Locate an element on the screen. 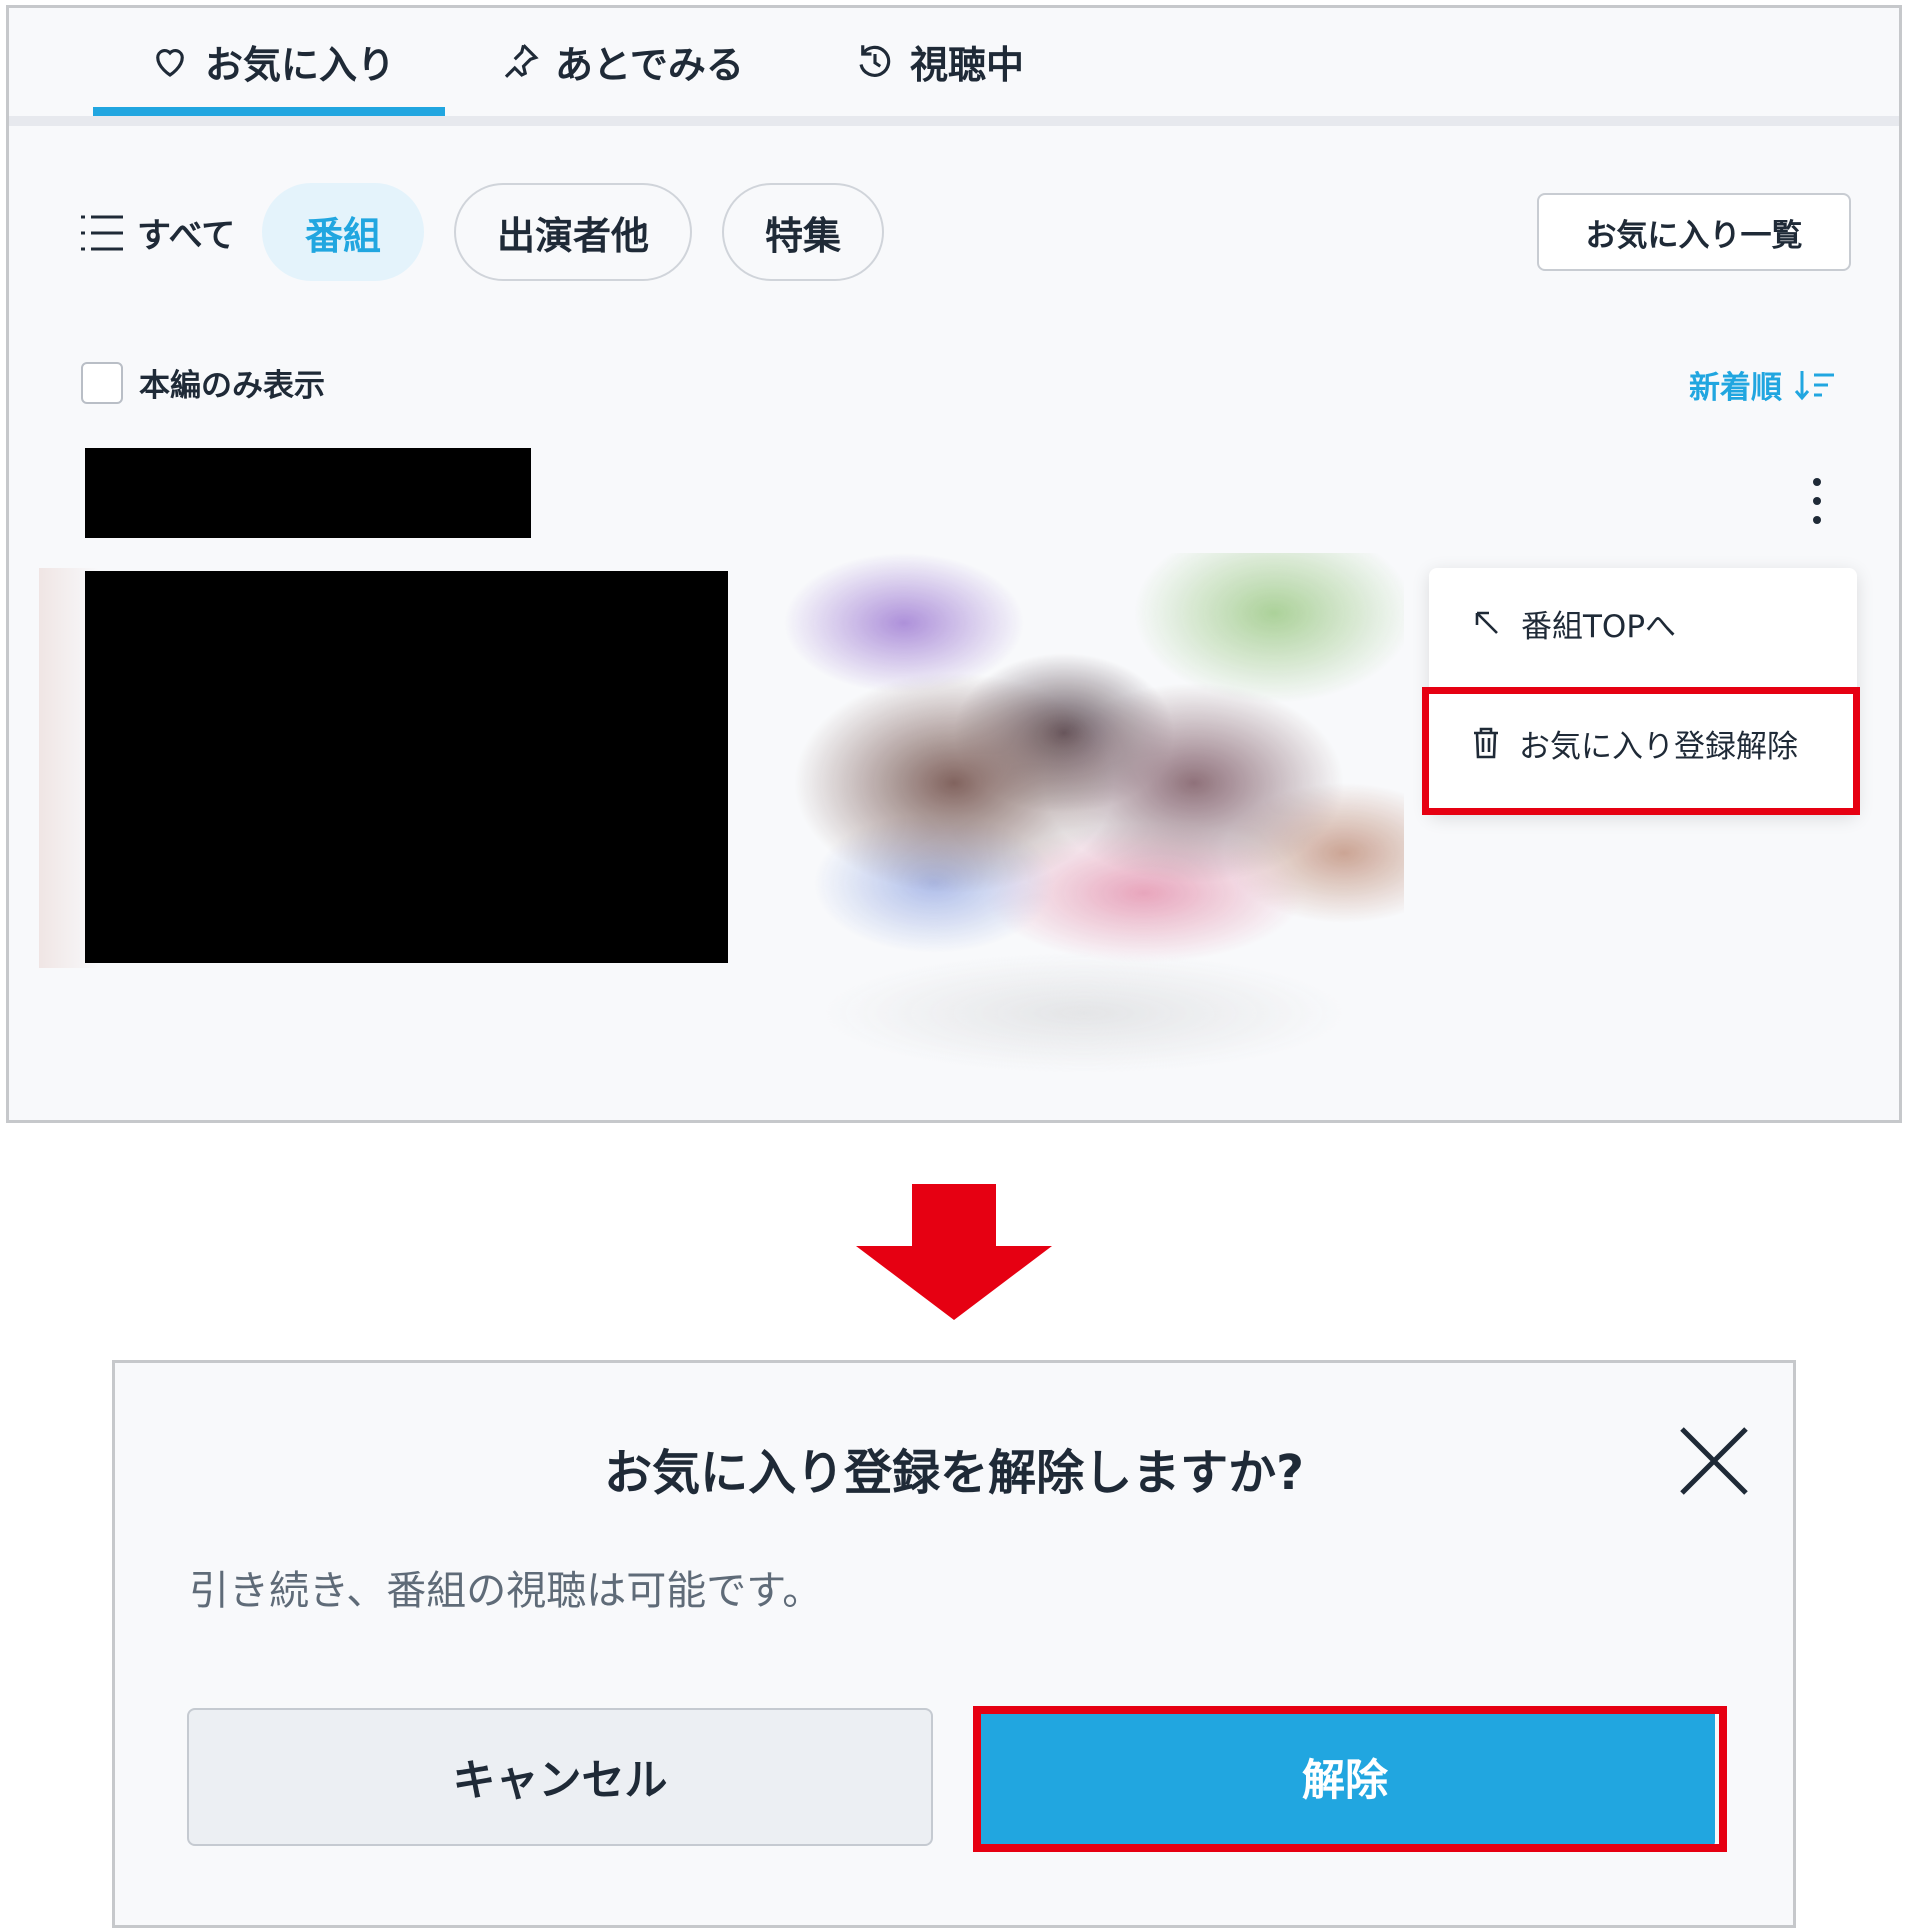  tab-watching: 視聴中 is located at coordinates (939, 61).